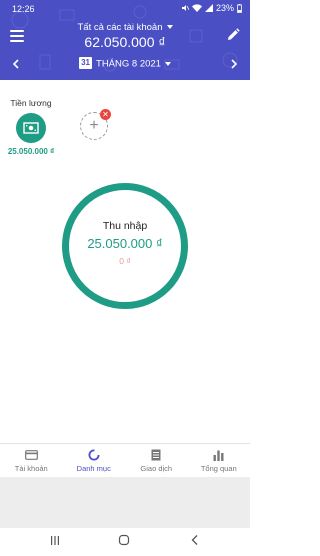 The image size is (320, 556). I want to click on bar-chart-icon, so click(218, 455).